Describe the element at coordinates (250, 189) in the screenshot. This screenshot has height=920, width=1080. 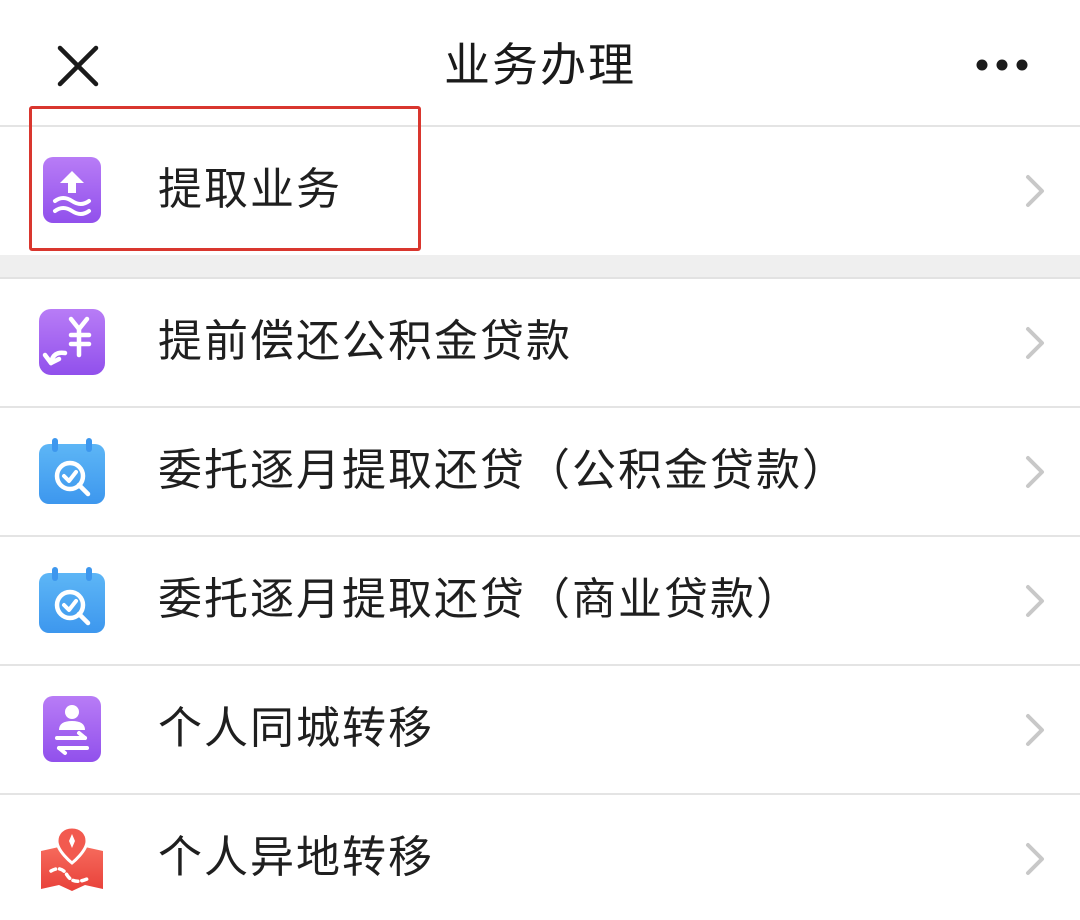
I see `list-item-label: 提取业务` at that location.